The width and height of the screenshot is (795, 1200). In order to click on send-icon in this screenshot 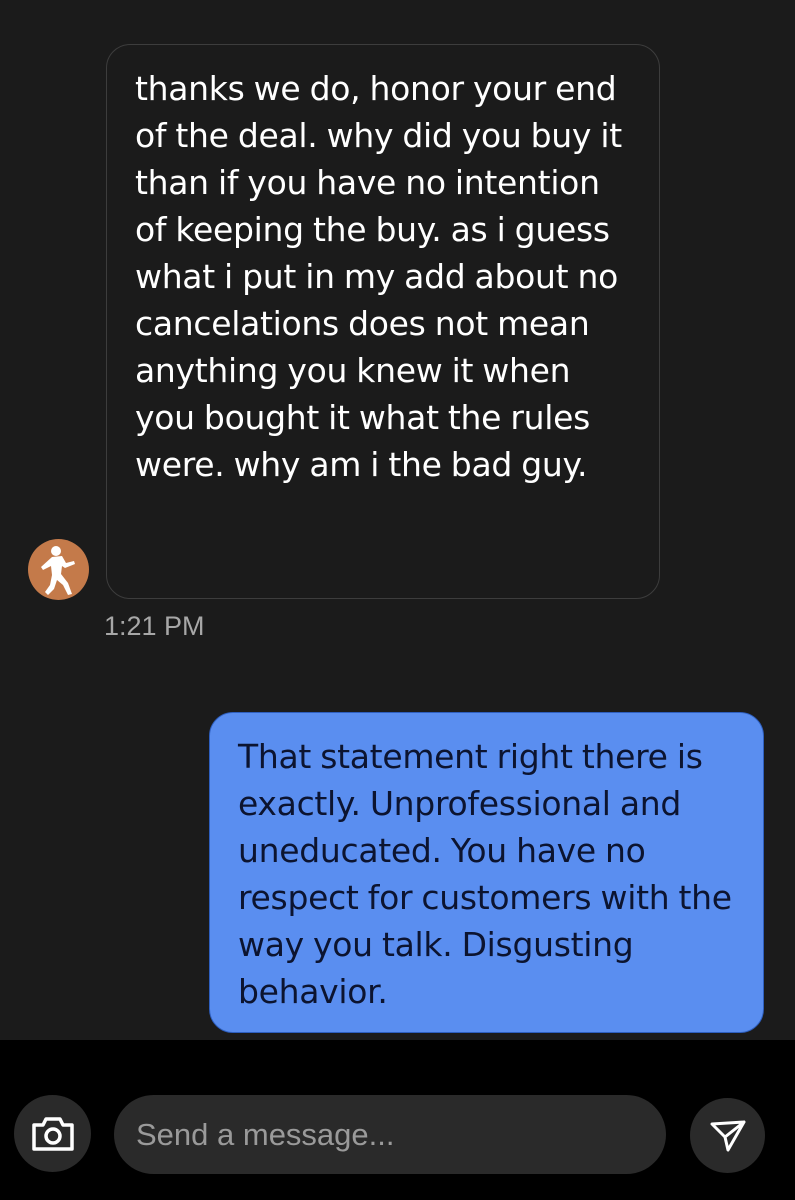, I will do `click(727, 1135)`.